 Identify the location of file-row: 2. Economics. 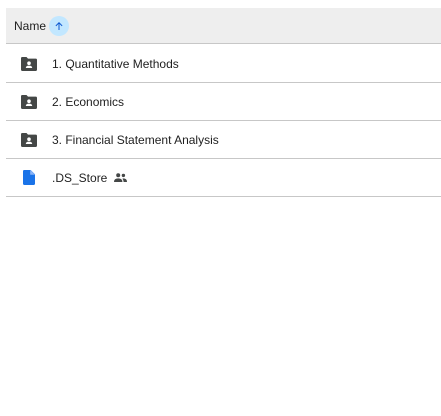
(223, 102).